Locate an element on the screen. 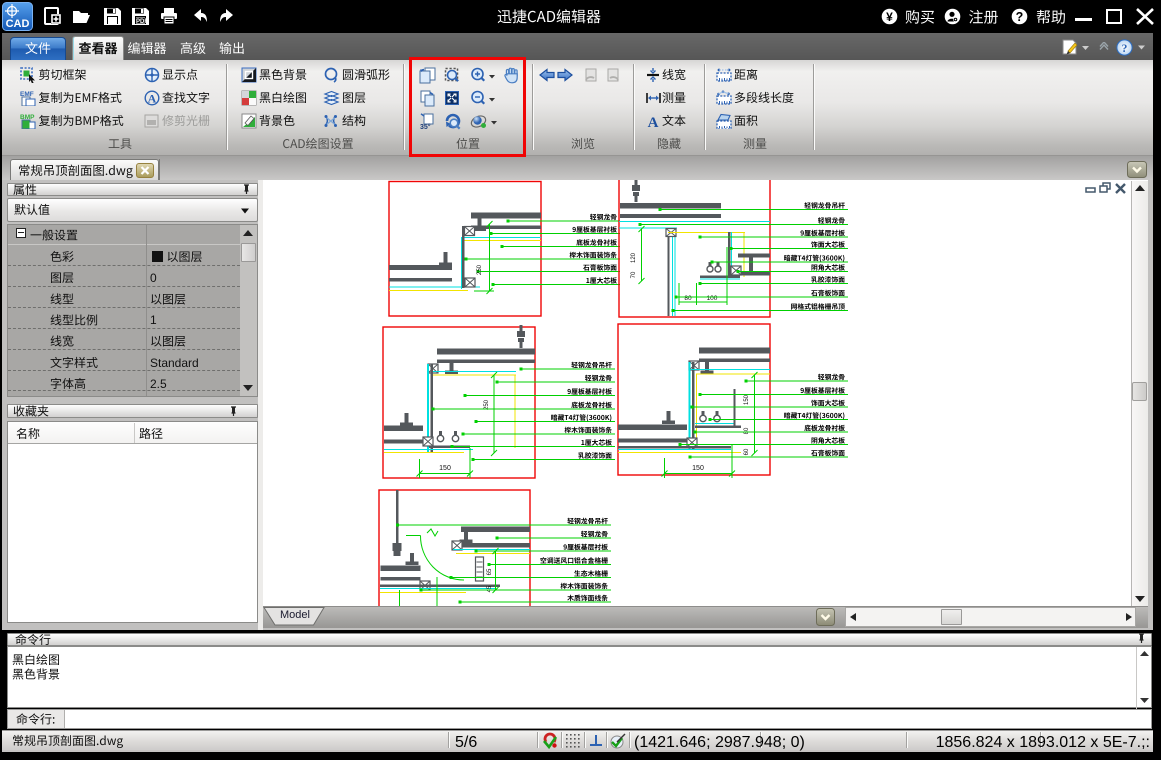 The width and height of the screenshot is (1161, 760). svg-text: 70 is located at coordinates (634, 274).